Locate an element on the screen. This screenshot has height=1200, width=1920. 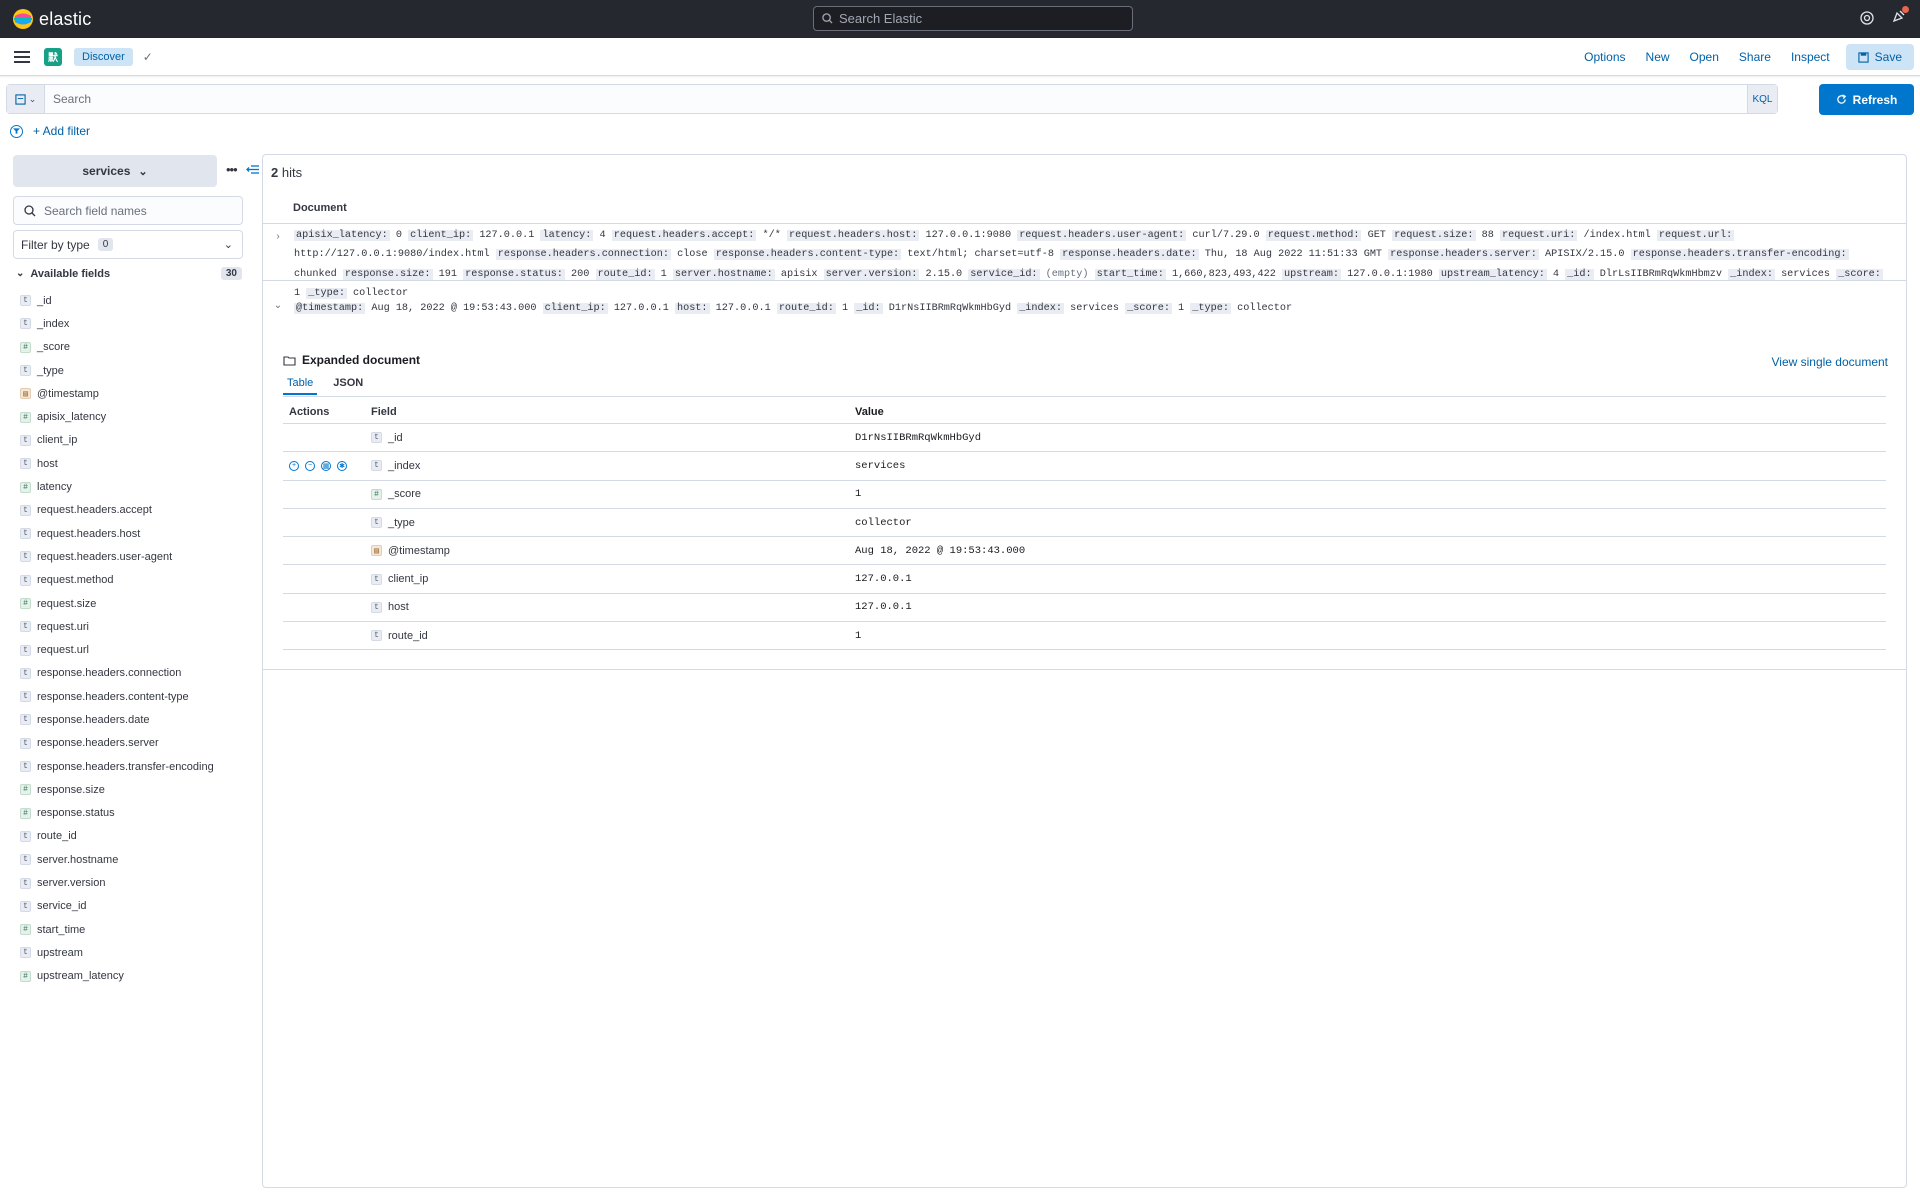
field-item: t _index is located at coordinates (135, 323).